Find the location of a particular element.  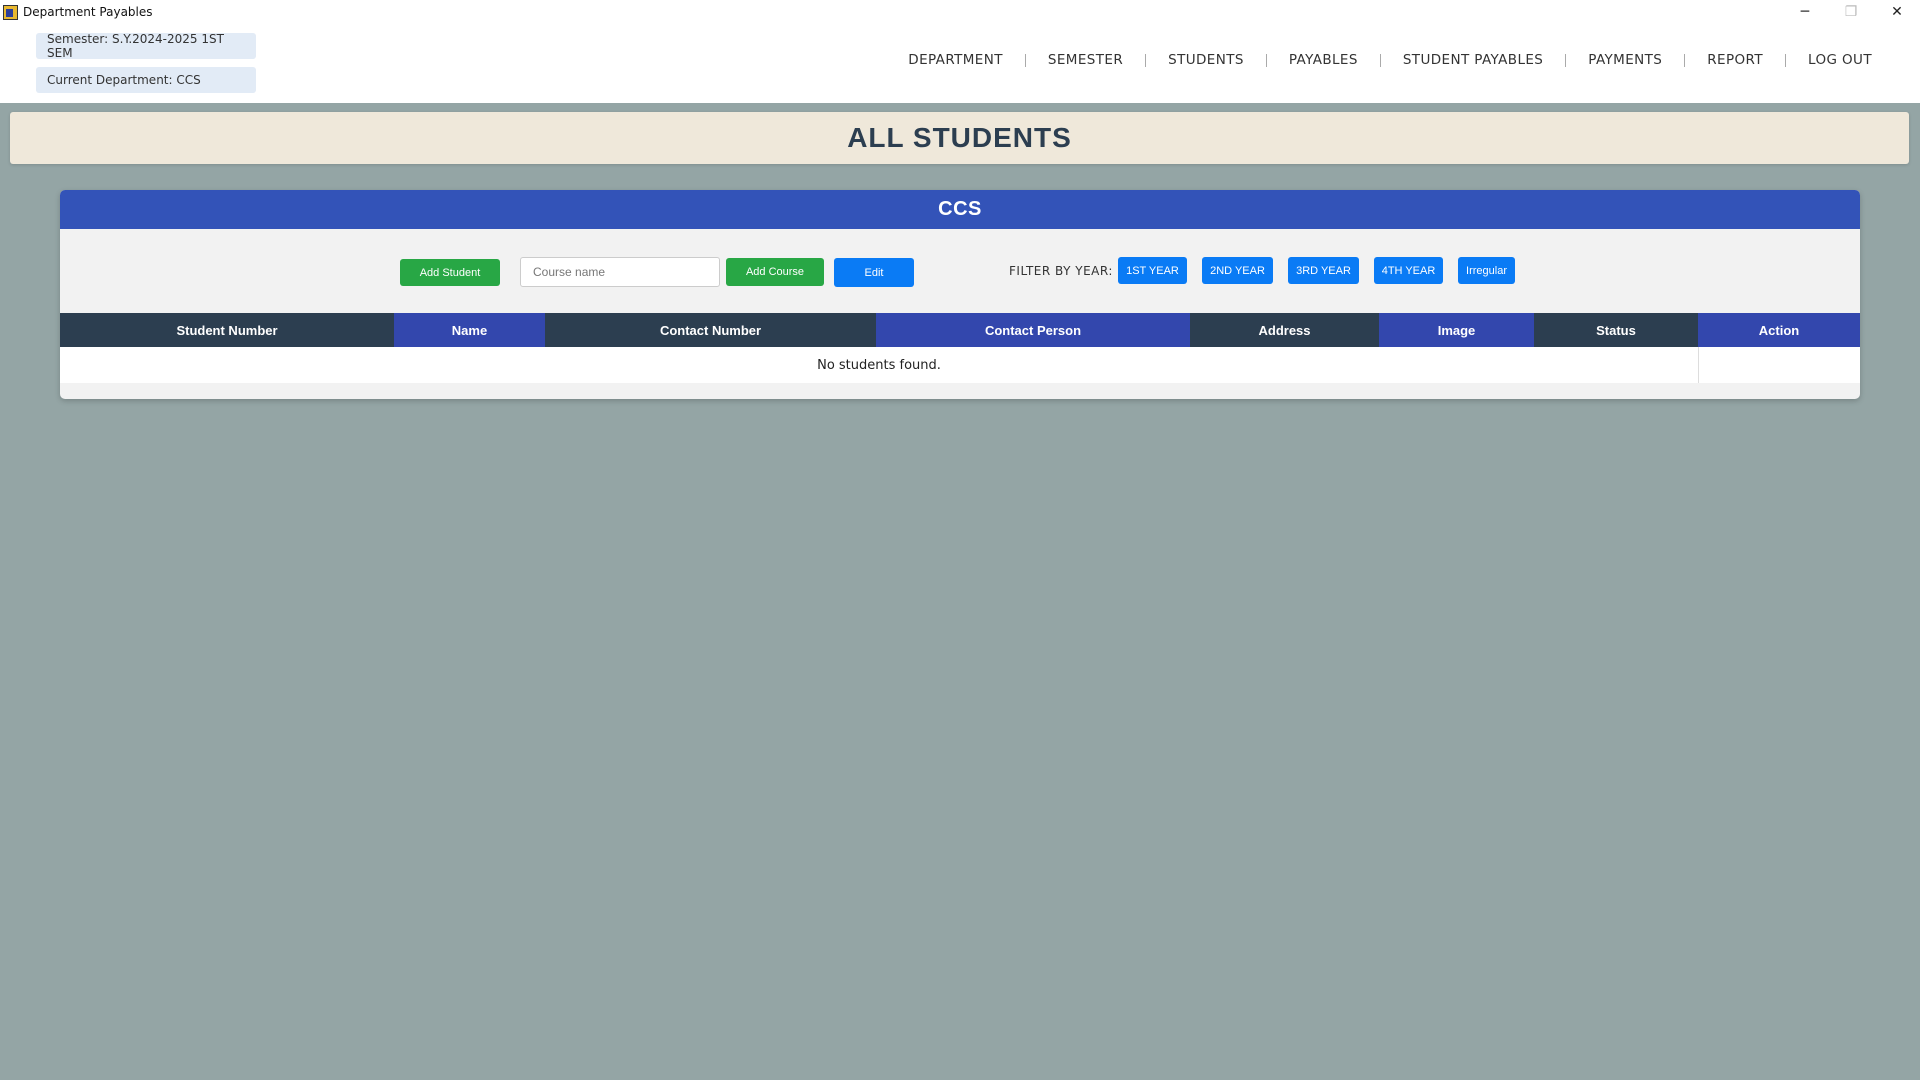

empty-table-message: No students found. is located at coordinates (879, 365).